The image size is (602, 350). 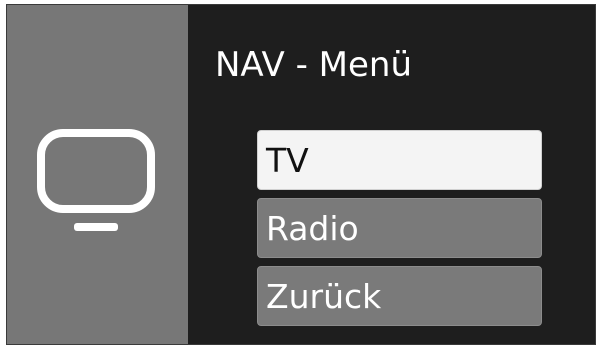 I want to click on menu-item-back: Zurück, so click(x=399, y=296).